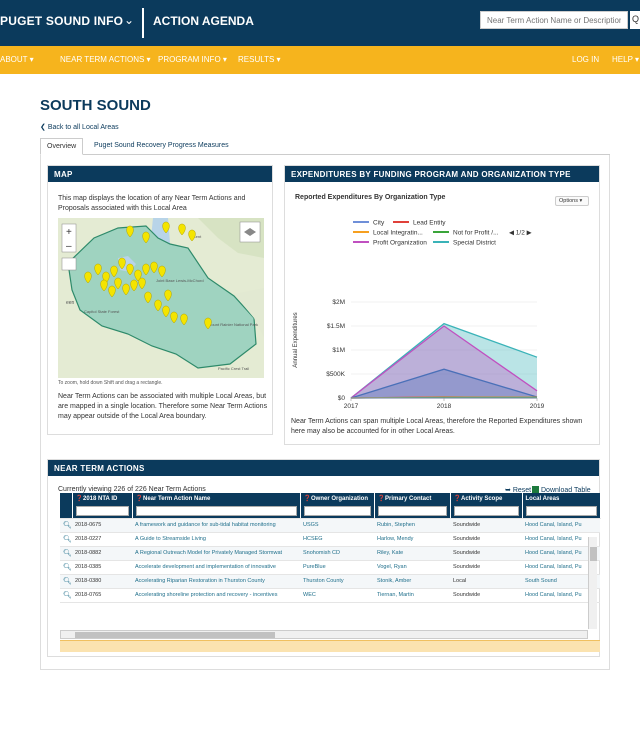  What do you see at coordinates (337, 595) in the screenshot?
I see `owner-link: WEC` at bounding box center [337, 595].